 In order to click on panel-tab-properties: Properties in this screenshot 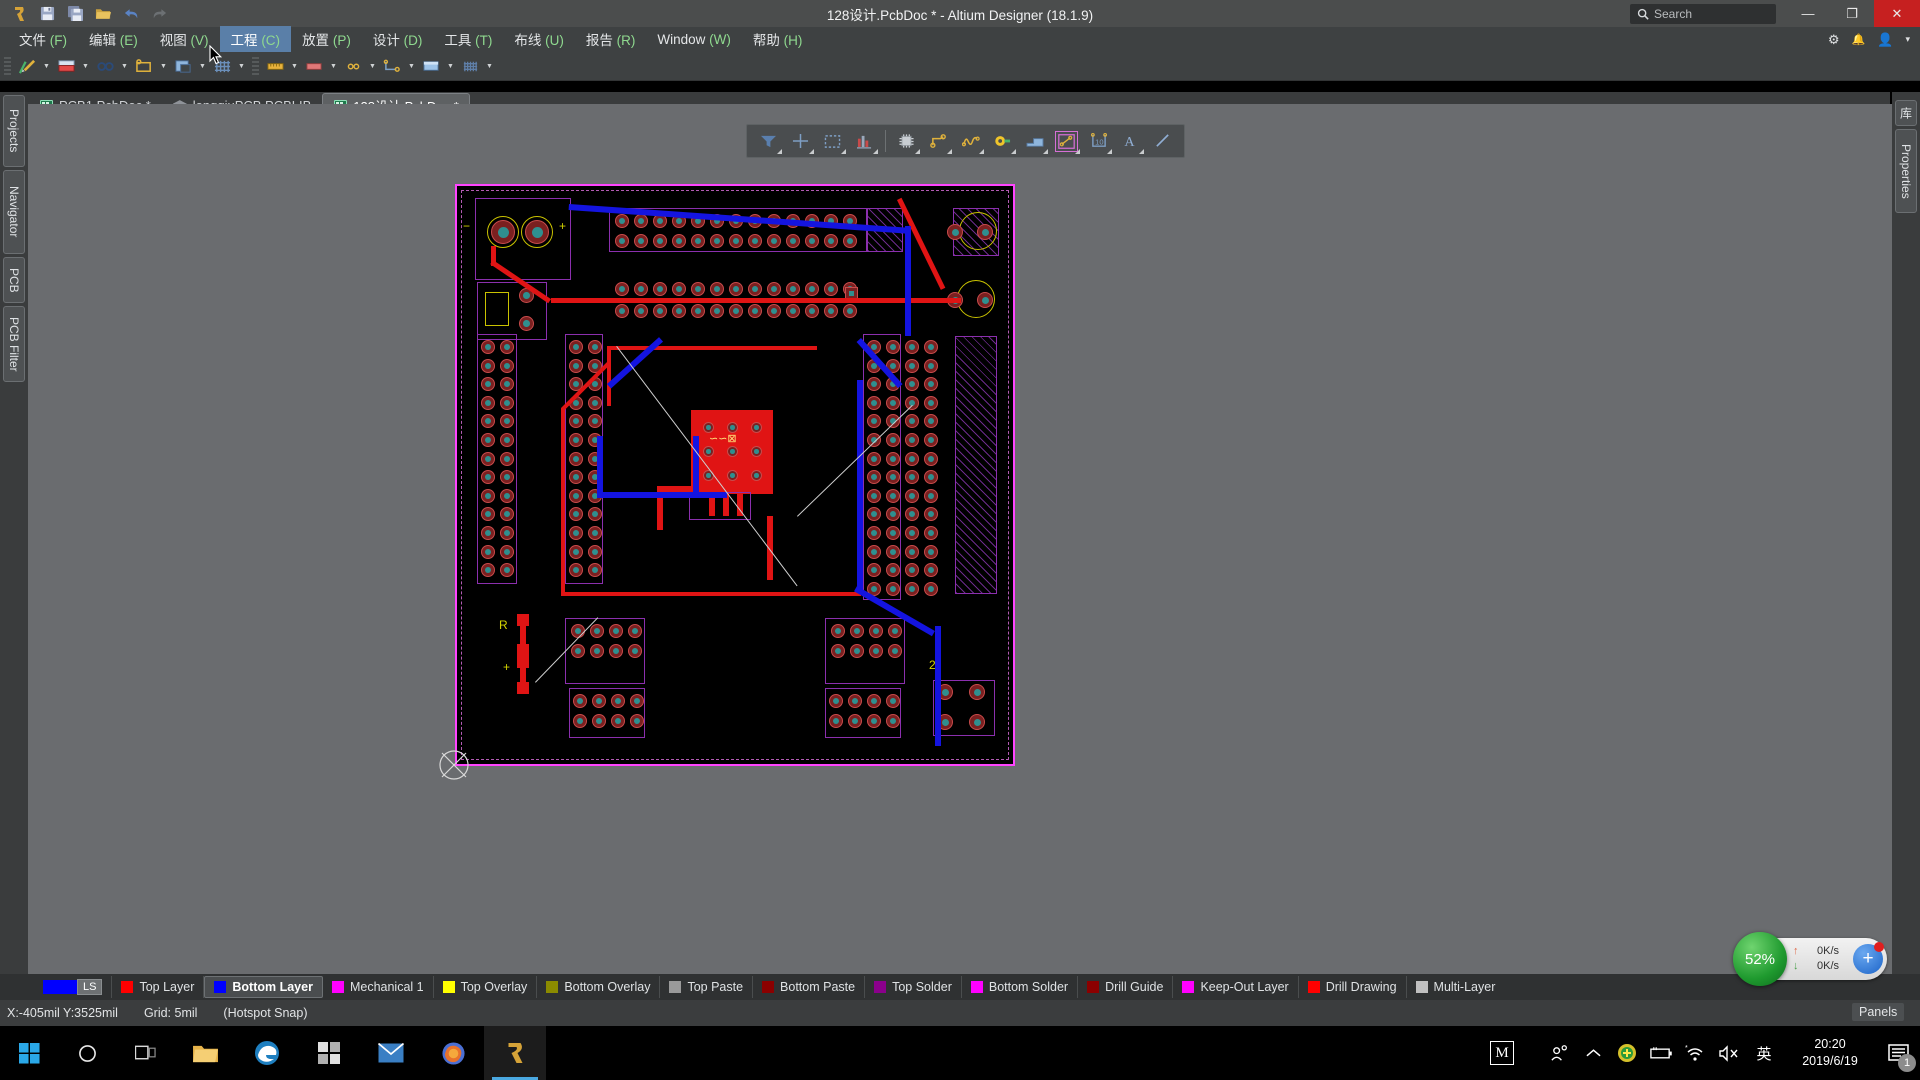, I will do `click(1906, 171)`.